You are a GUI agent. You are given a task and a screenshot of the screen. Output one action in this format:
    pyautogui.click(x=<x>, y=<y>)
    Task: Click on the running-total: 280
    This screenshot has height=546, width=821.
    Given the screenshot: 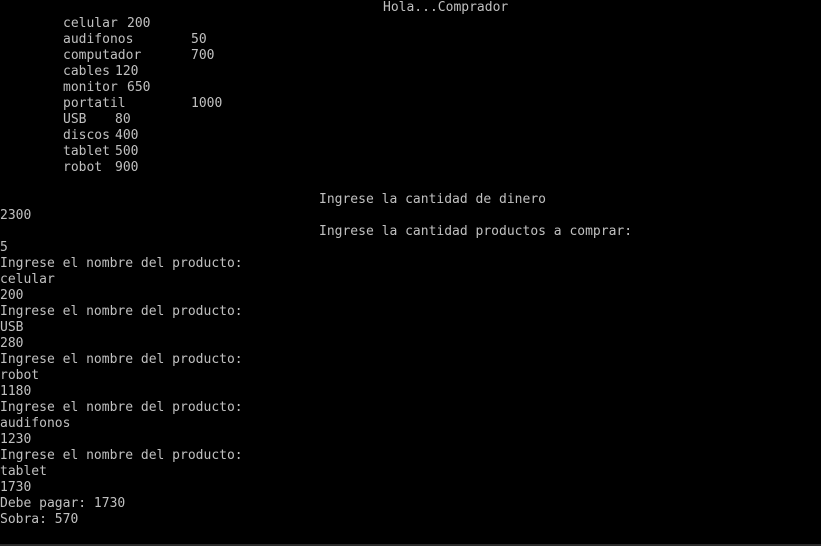 What is the action you would take?
    pyautogui.click(x=12, y=343)
    